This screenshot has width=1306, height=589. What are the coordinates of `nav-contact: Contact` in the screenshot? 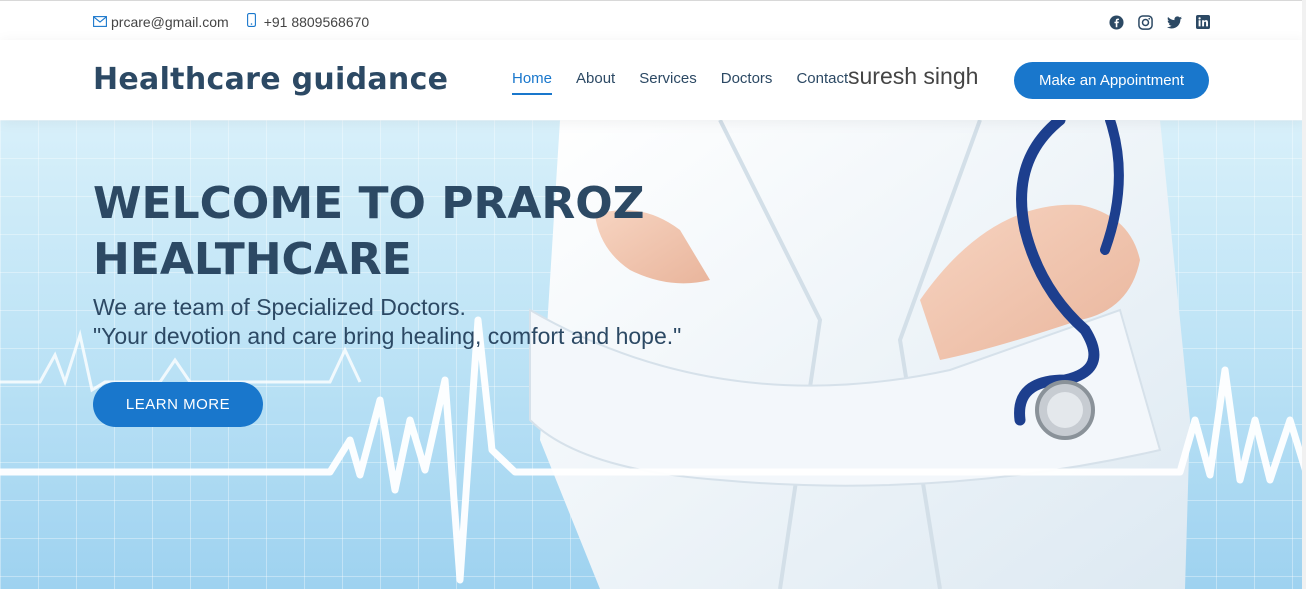 It's located at (822, 82).